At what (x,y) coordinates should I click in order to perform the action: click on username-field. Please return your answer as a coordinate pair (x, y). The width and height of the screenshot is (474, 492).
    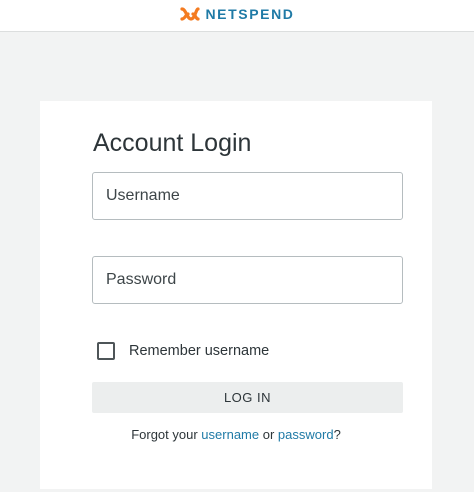
    Looking at the image, I should click on (247, 196).